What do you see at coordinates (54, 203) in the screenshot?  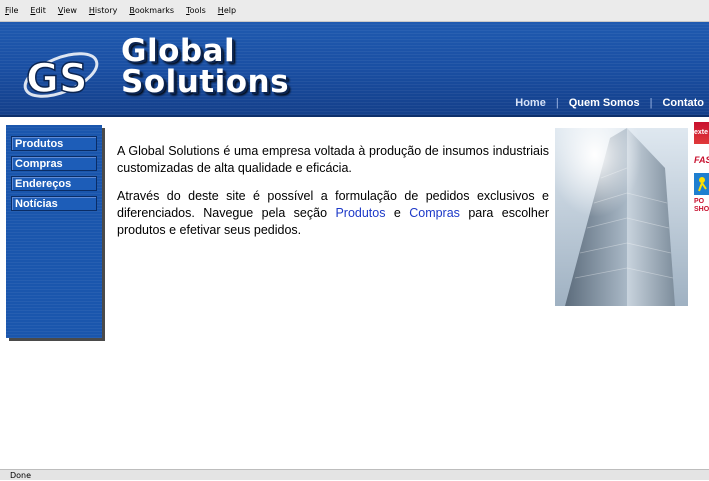 I see `sidebar-item-noticias: Notícias` at bounding box center [54, 203].